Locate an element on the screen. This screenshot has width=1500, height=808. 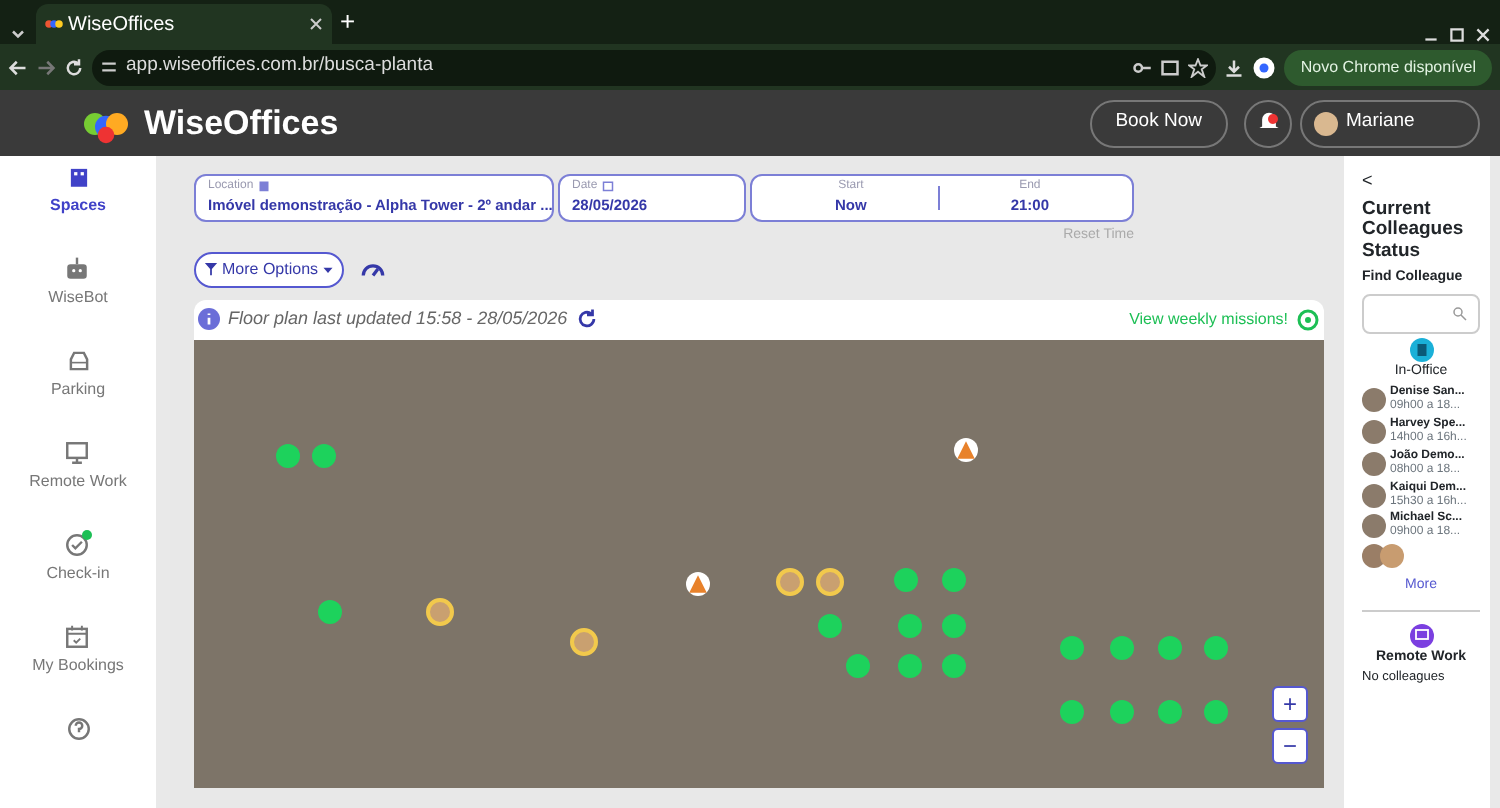
user-menu-button: Mariane is located at coordinates (1390, 123).